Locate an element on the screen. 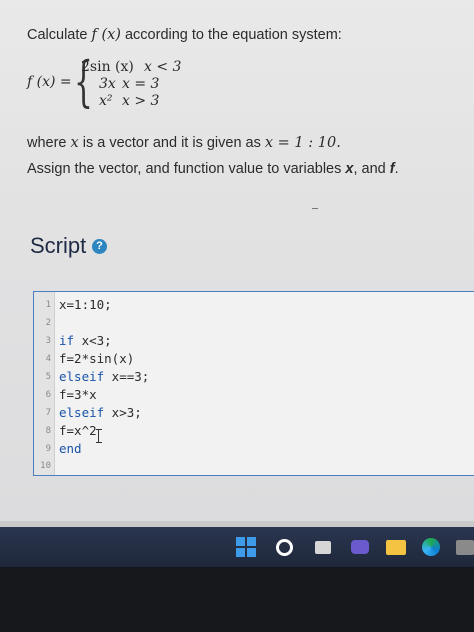 The image size is (474, 632). taskbar is located at coordinates (237, 547).